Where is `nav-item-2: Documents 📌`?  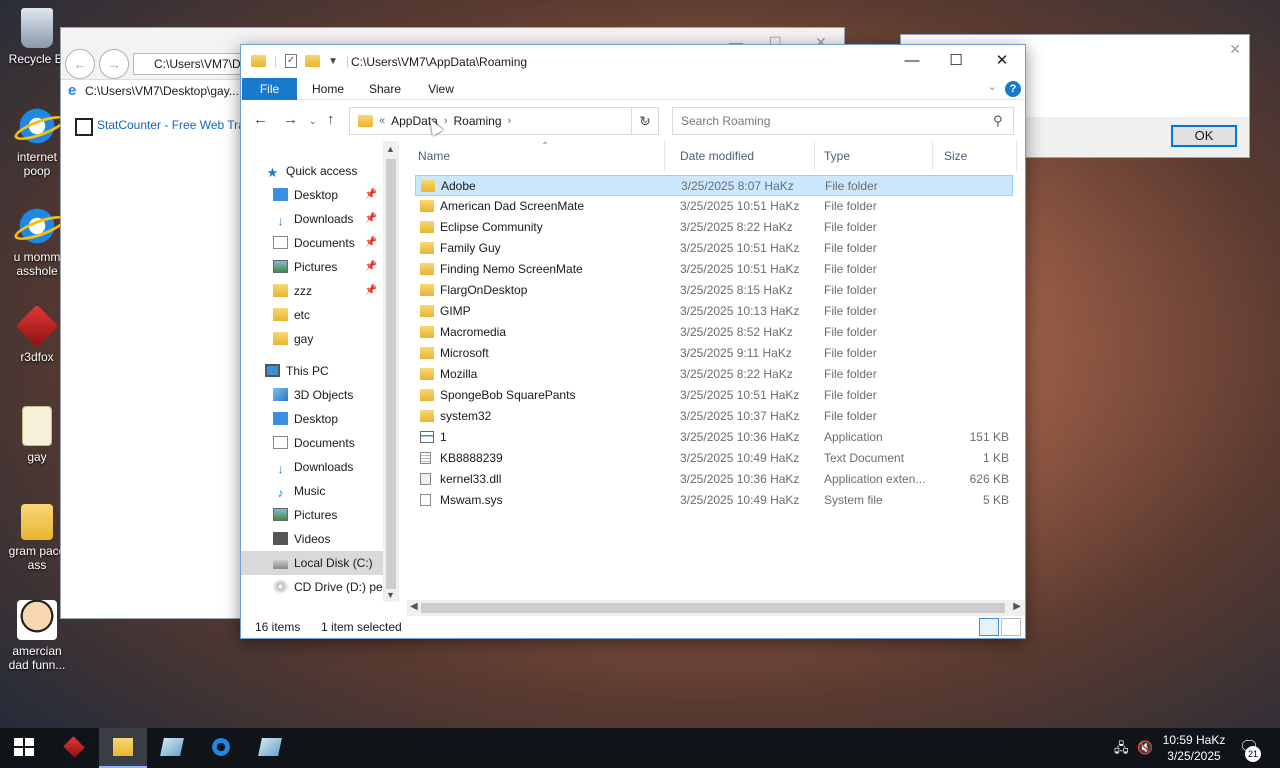 nav-item-2: Documents 📌 is located at coordinates (312, 243).